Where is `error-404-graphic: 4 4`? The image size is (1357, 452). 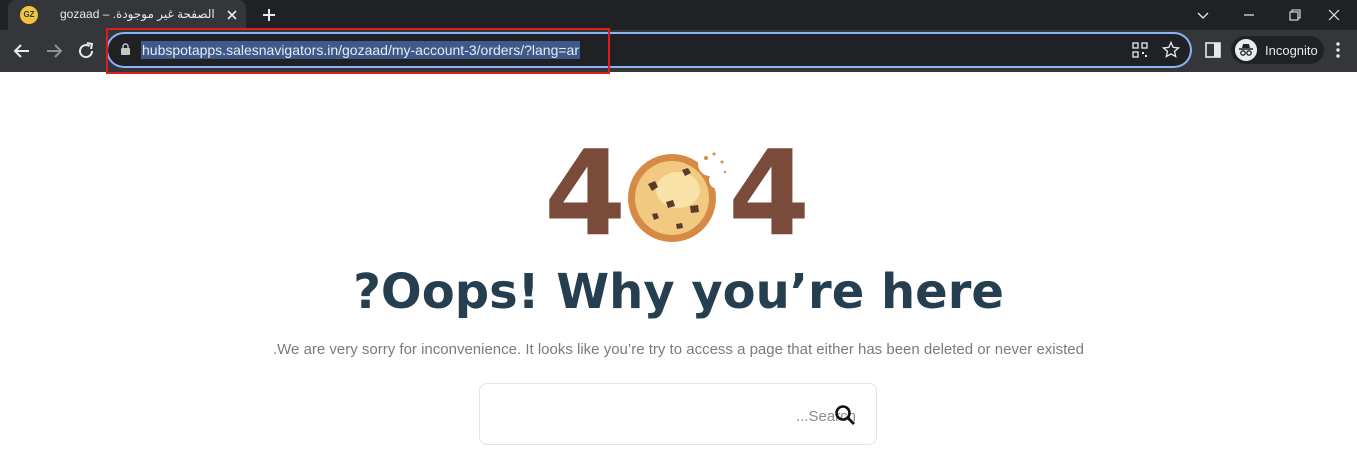
error-404-graphic: 4 4 is located at coordinates (680, 193).